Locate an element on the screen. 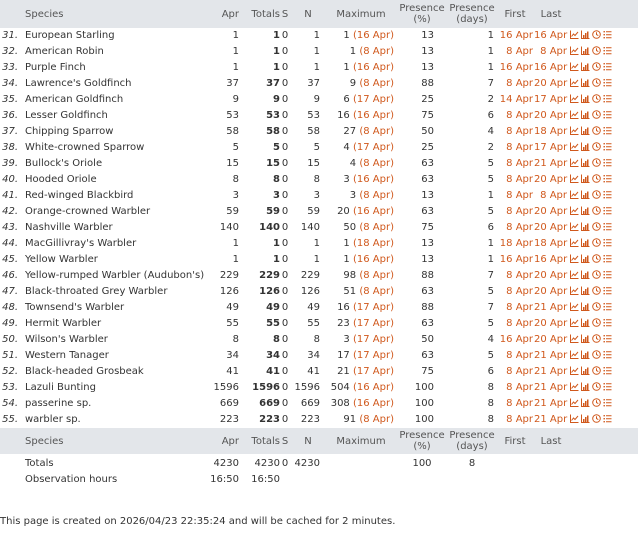  last-date: 8 Apr is located at coordinates (551, 52).